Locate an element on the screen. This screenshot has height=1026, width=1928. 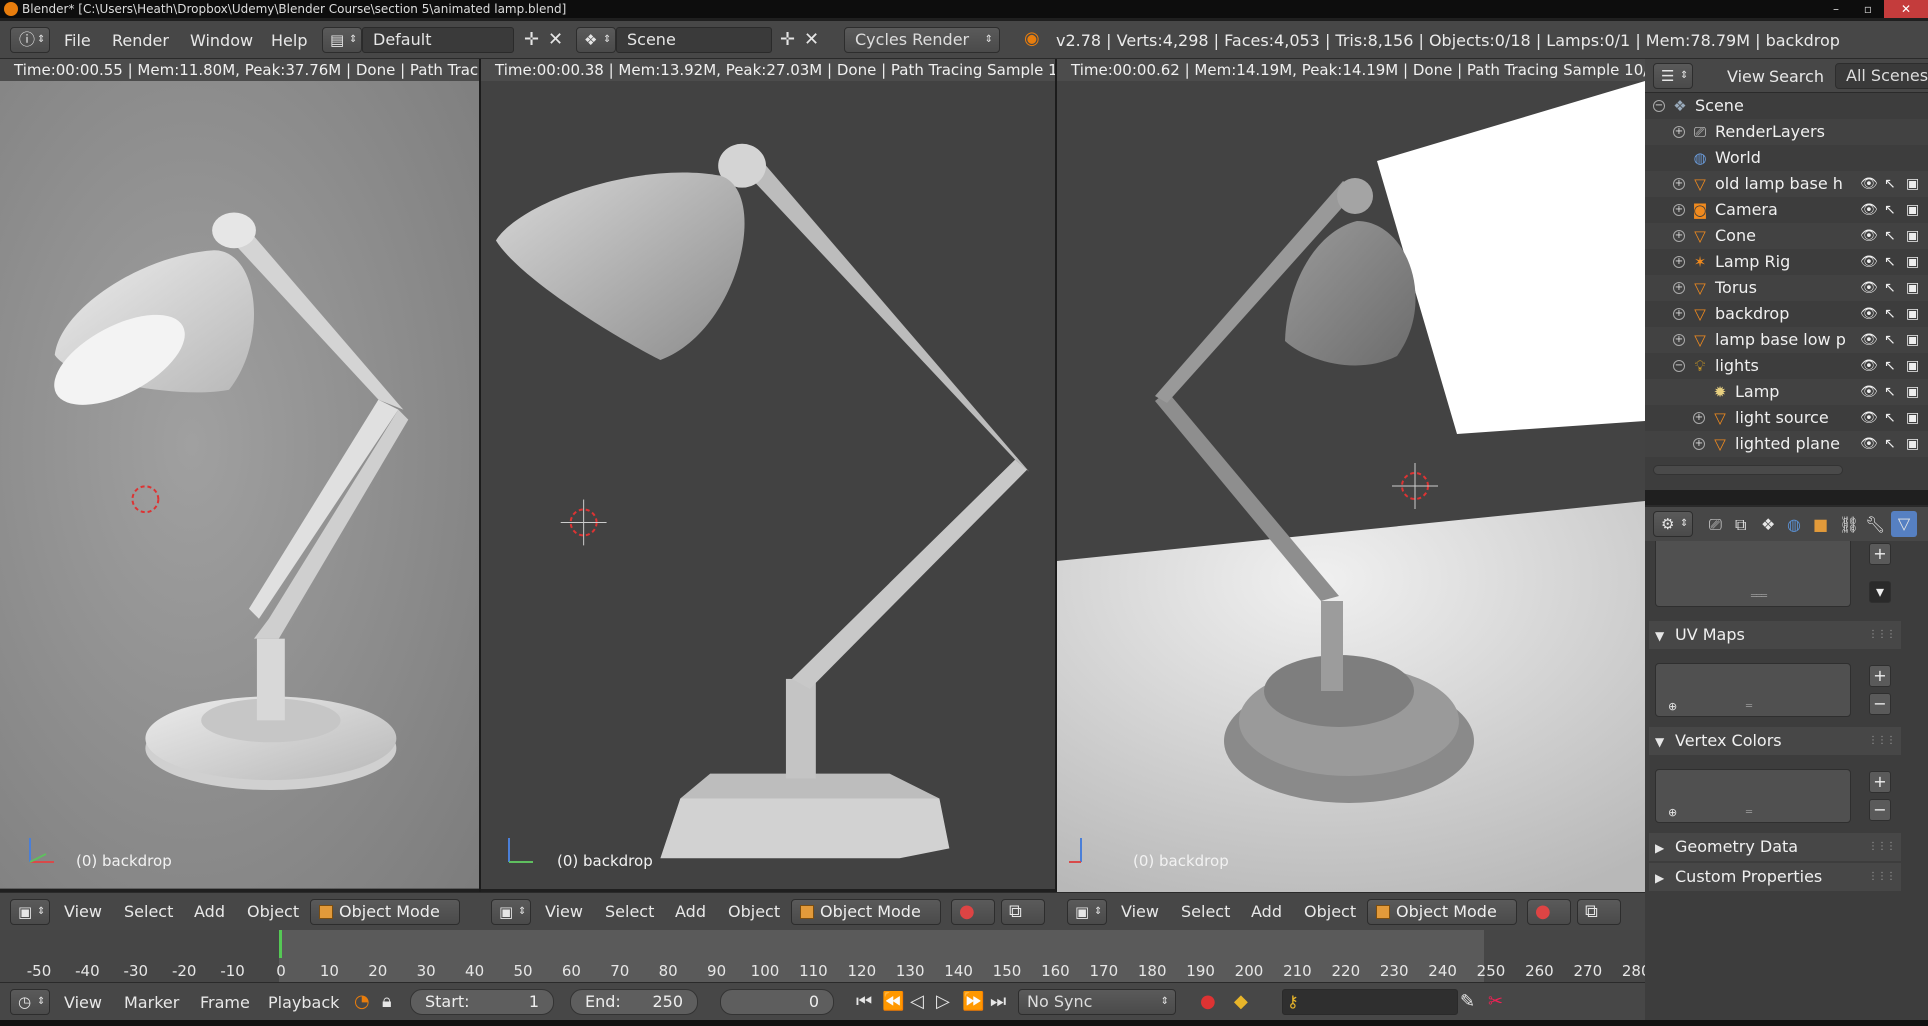
outliner-row: + ⎚ RenderLayers is located at coordinates (1786, 132).